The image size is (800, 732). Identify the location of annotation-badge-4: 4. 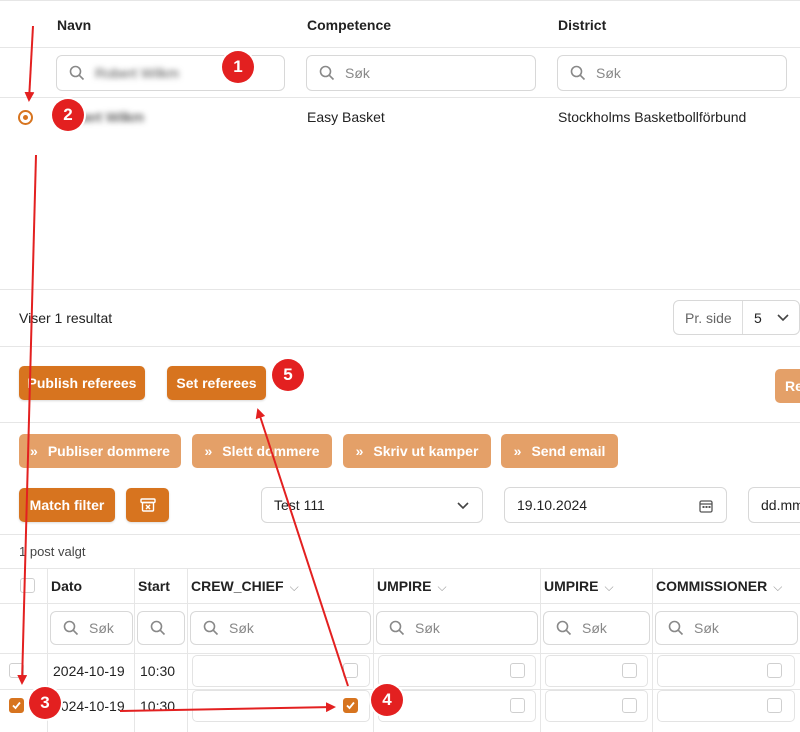
(387, 700).